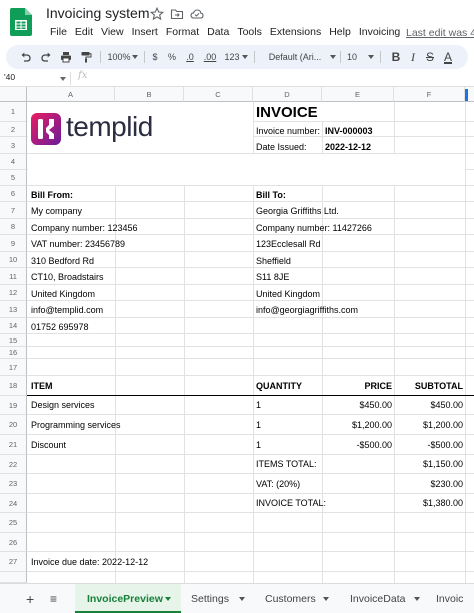  What do you see at coordinates (218, 32) in the screenshot?
I see `menu-data: Data` at bounding box center [218, 32].